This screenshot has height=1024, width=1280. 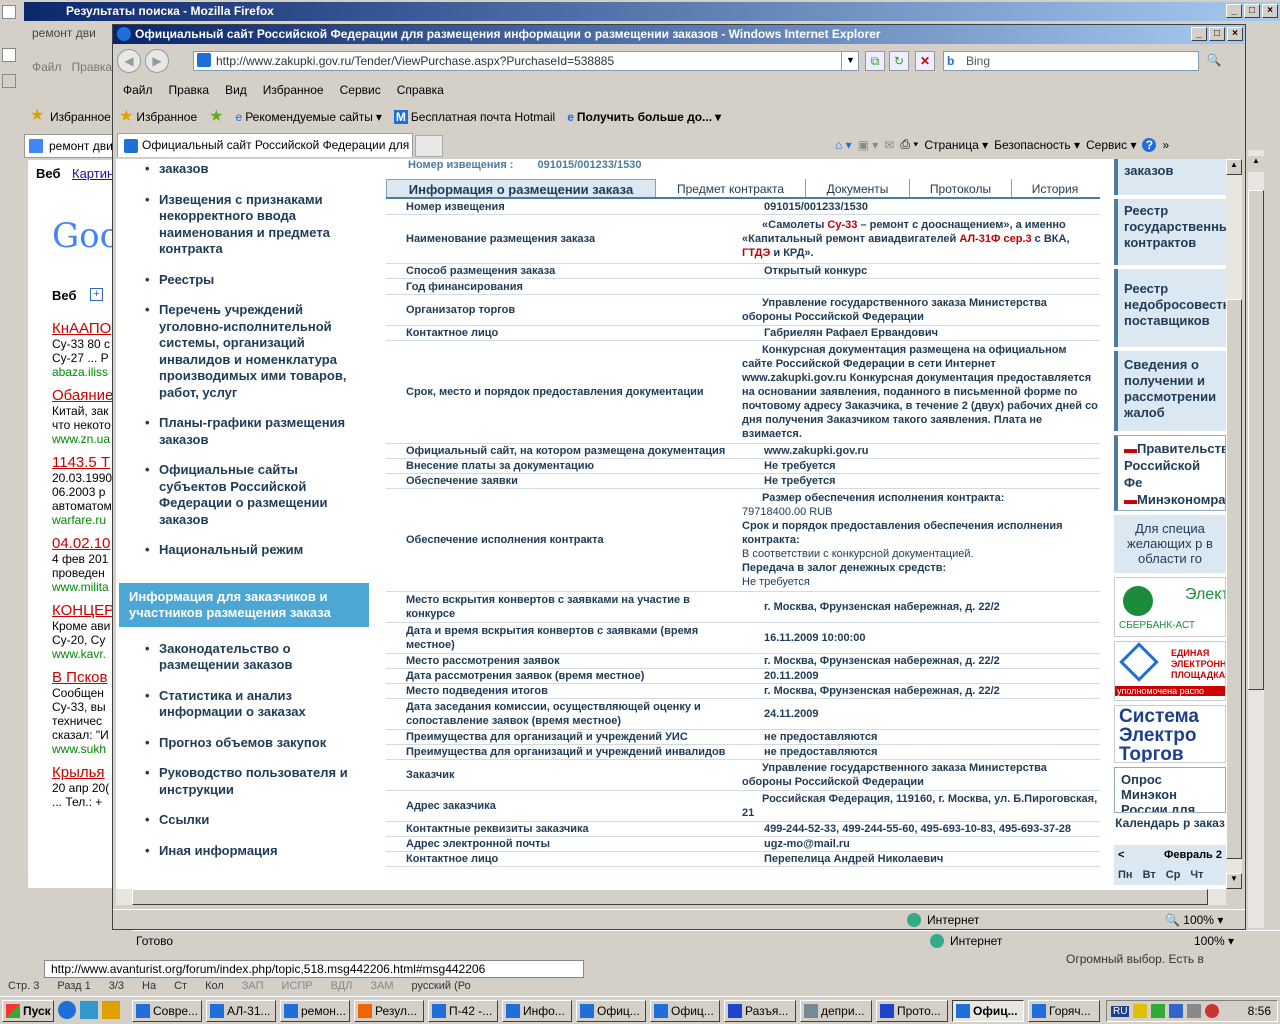 What do you see at coordinates (909, 144) in the screenshot?
I see `print-icon: ⎙ ▾` at bounding box center [909, 144].